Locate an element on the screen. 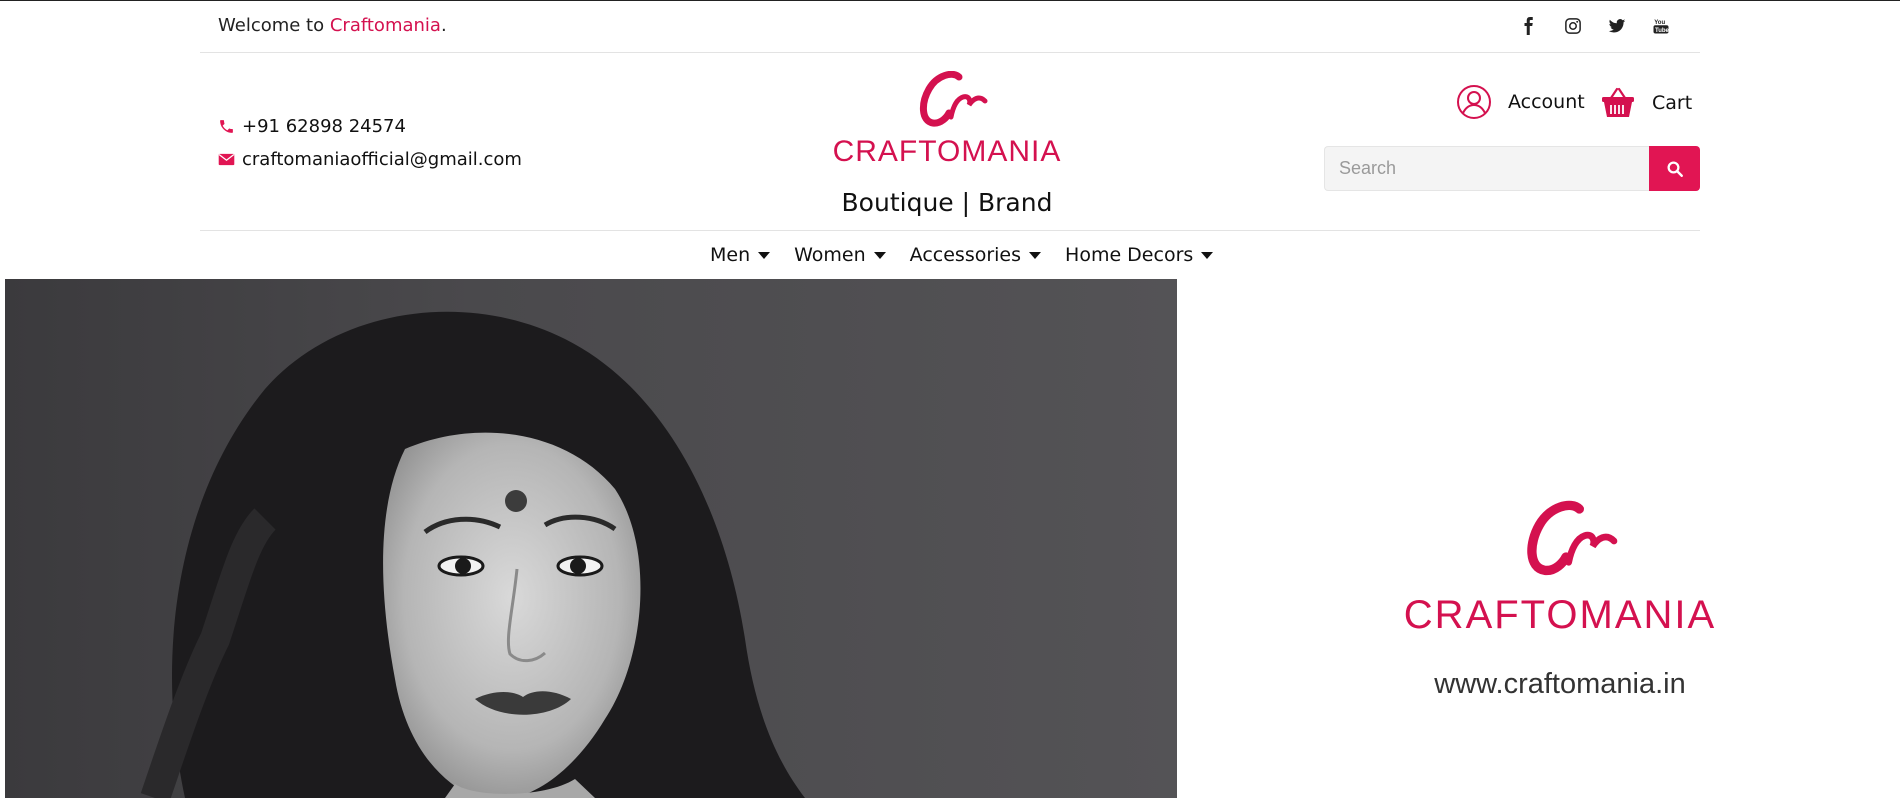  shopping-basket-icon is located at coordinates (1618, 102).